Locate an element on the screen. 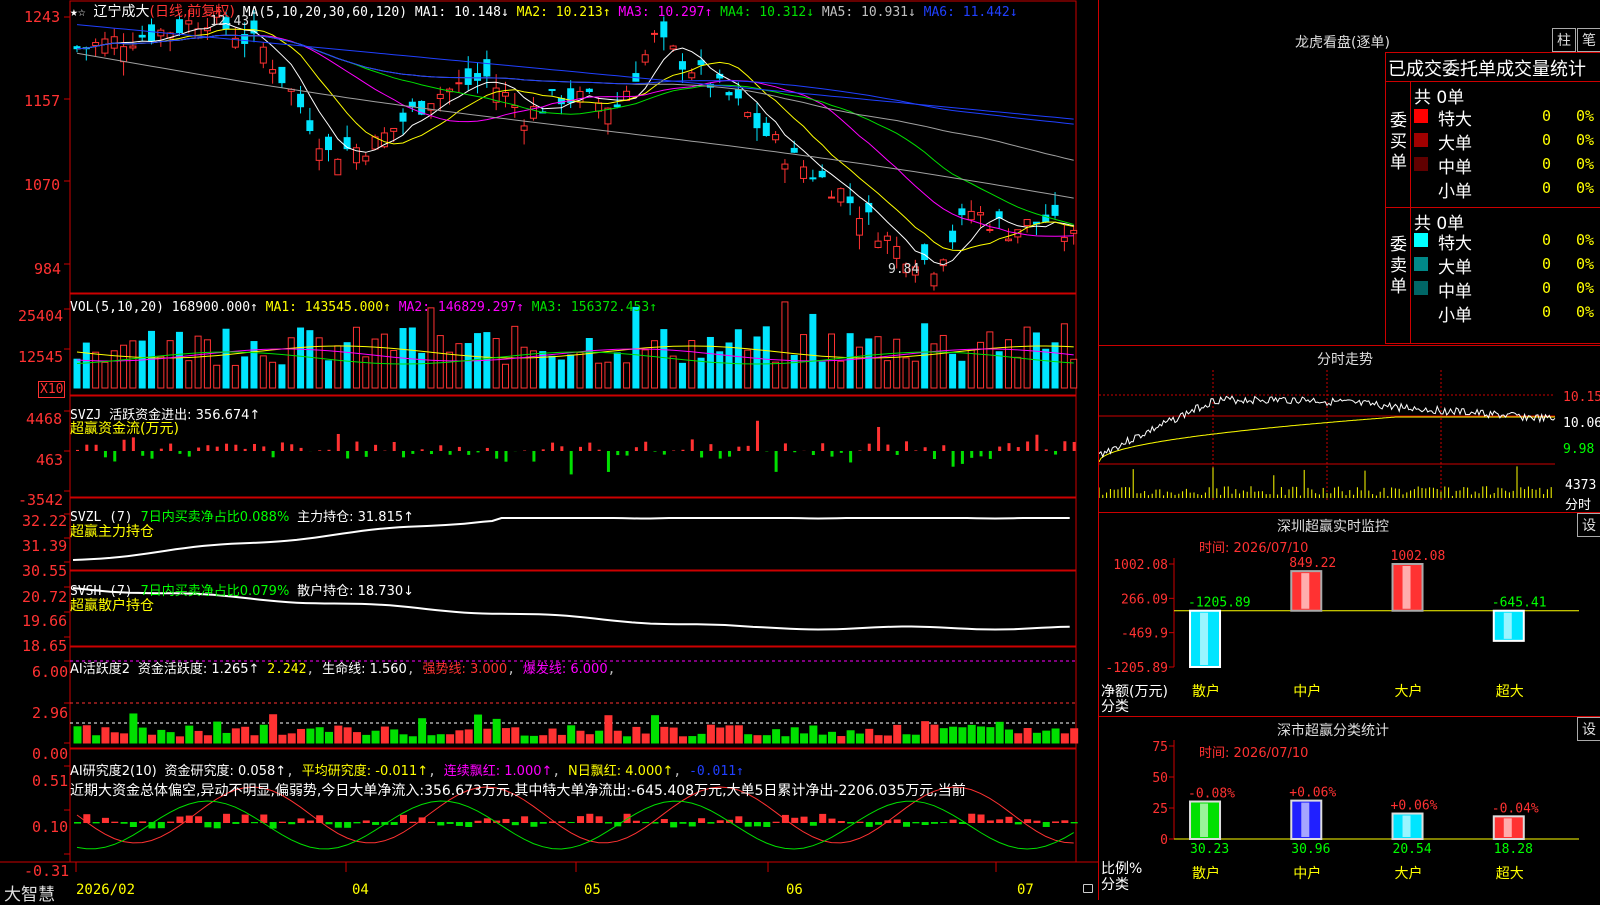 This screenshot has height=905, width=1600. svzl-ytick: 31.39 is located at coordinates (44, 546).